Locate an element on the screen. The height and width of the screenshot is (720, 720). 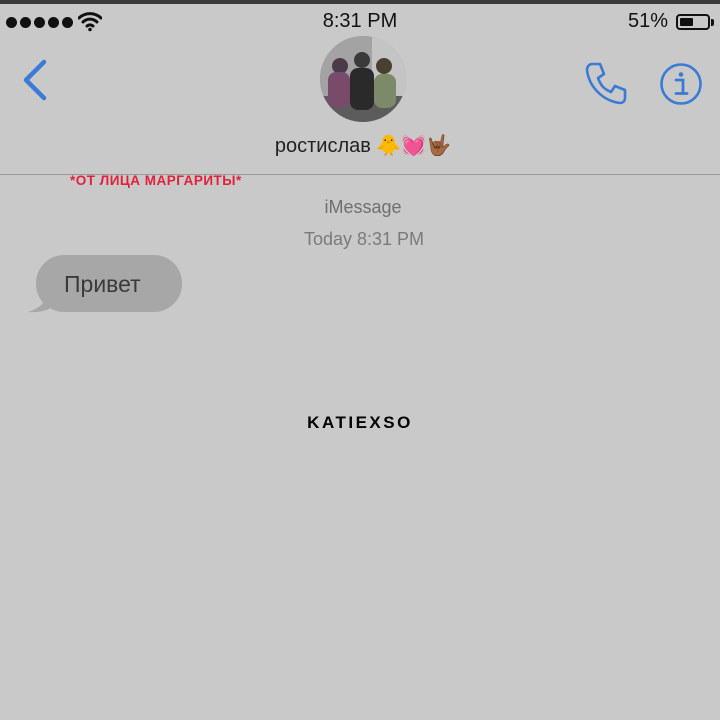
info-icon is located at coordinates (681, 84).